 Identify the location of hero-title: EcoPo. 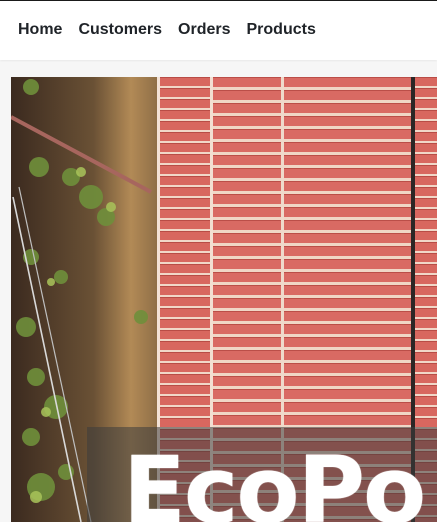
(274, 479).